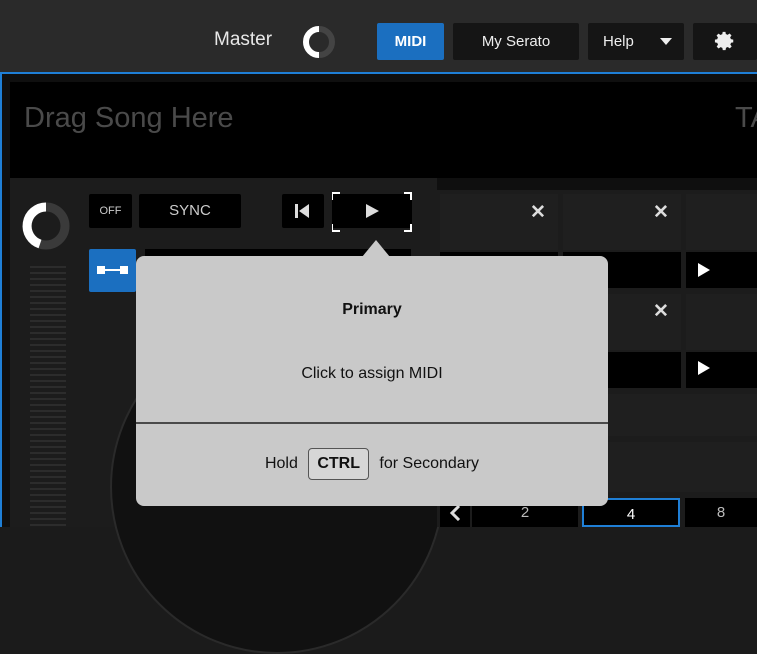 The image size is (757, 654). I want to click on master-volume-knob-icon, so click(322, 42).